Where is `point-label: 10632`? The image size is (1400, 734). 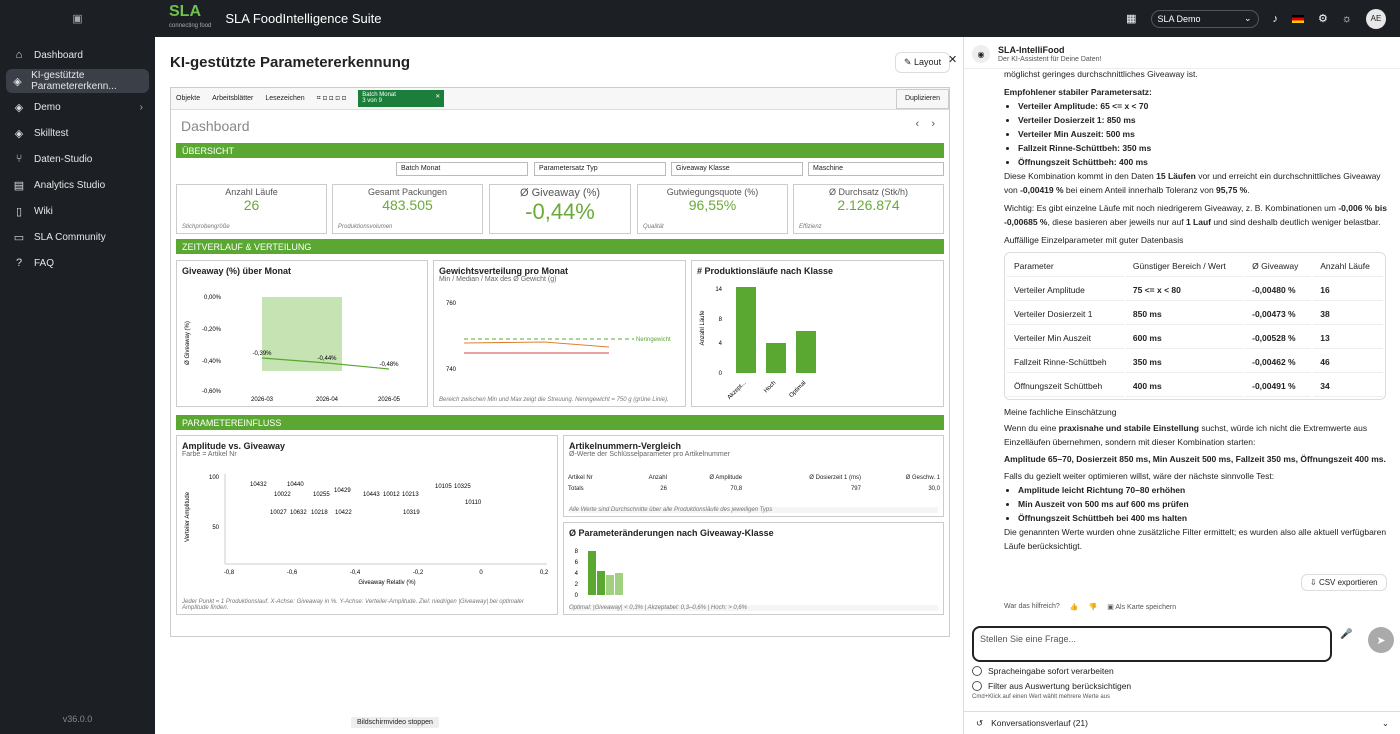 point-label: 10632 is located at coordinates (298, 513).